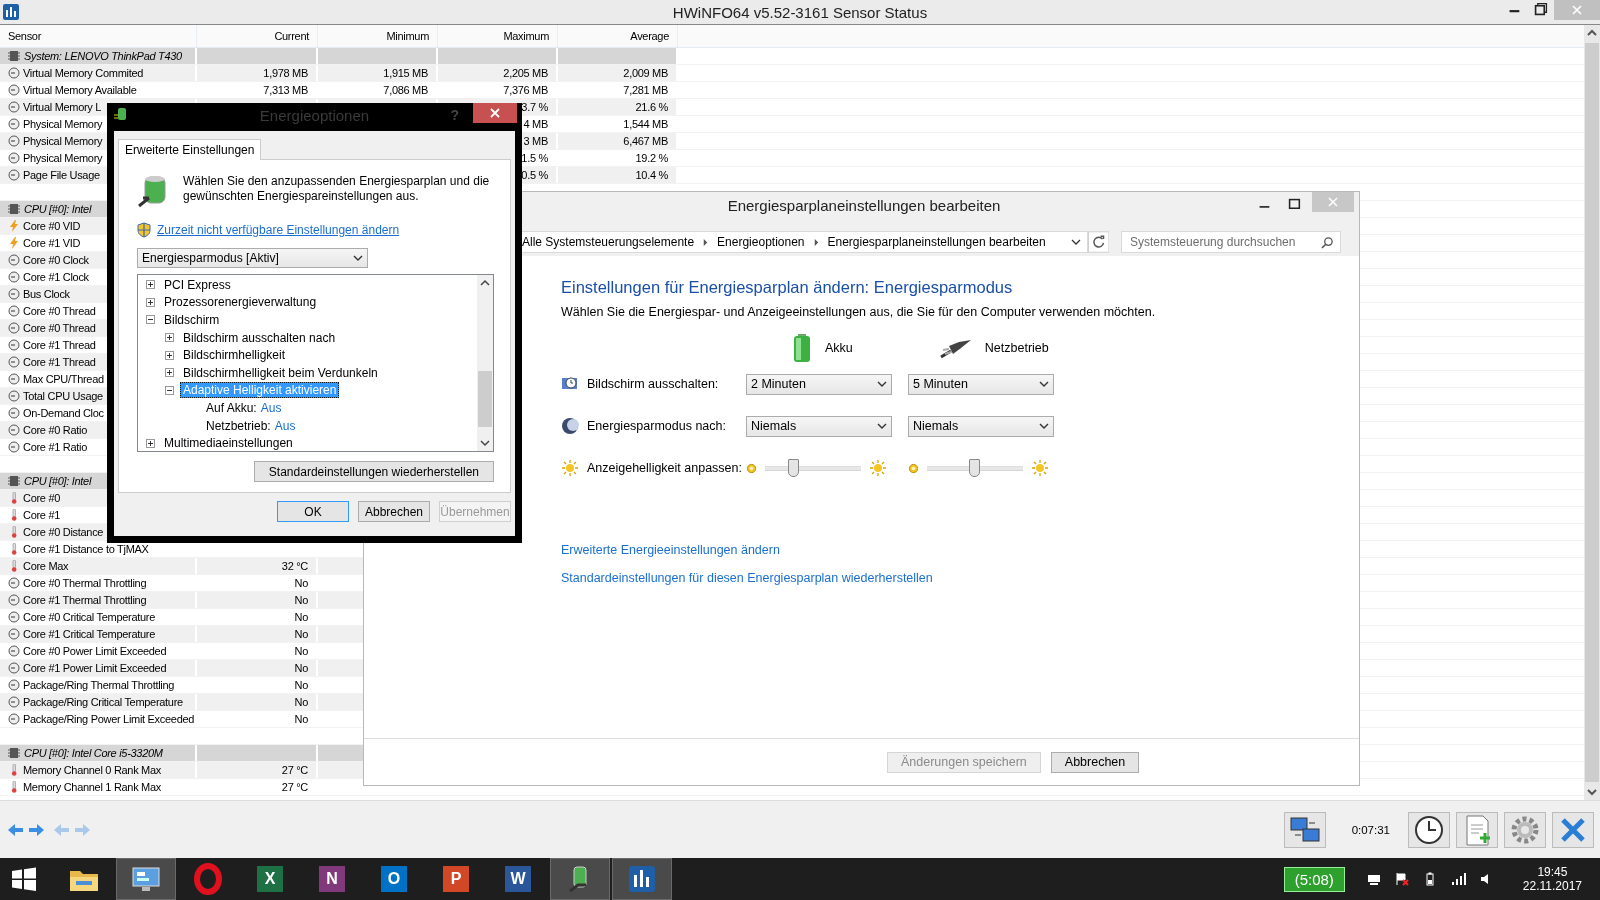 This screenshot has height=900, width=1600. Describe the element at coordinates (80, 90) in the screenshot. I see `sensor-name: Virtual Memory Available` at that location.